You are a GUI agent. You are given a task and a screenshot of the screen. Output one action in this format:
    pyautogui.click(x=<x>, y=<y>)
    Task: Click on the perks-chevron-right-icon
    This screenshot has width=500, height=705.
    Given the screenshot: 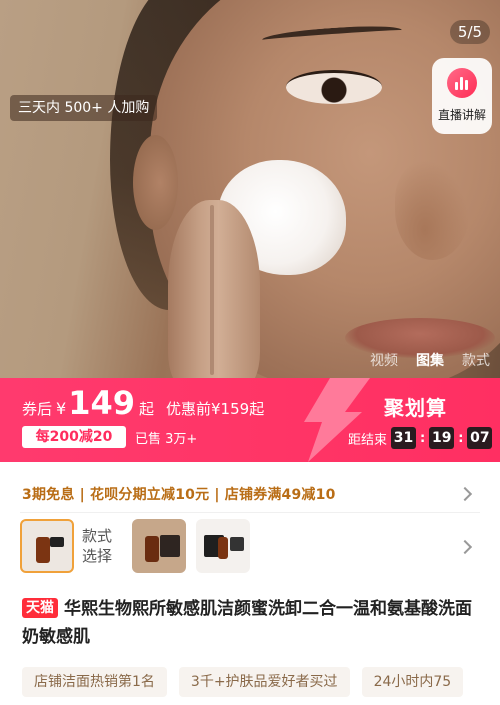 What is the action you would take?
    pyautogui.click(x=465, y=494)
    